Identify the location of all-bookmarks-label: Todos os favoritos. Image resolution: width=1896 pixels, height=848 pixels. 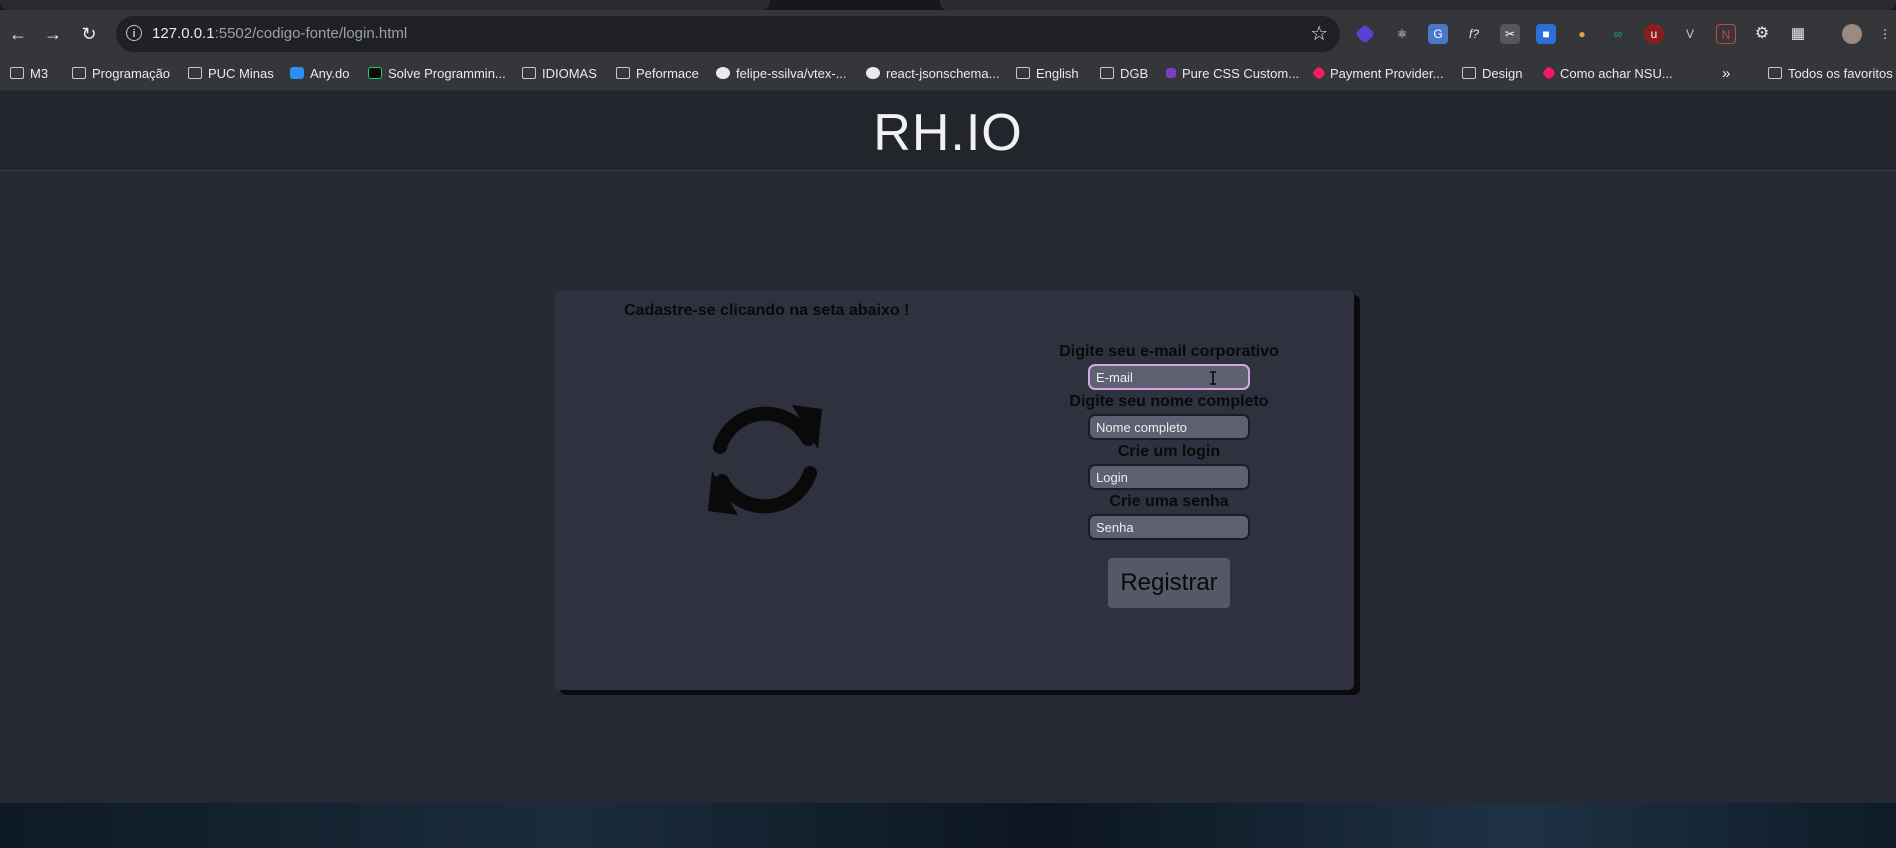
(1840, 73).